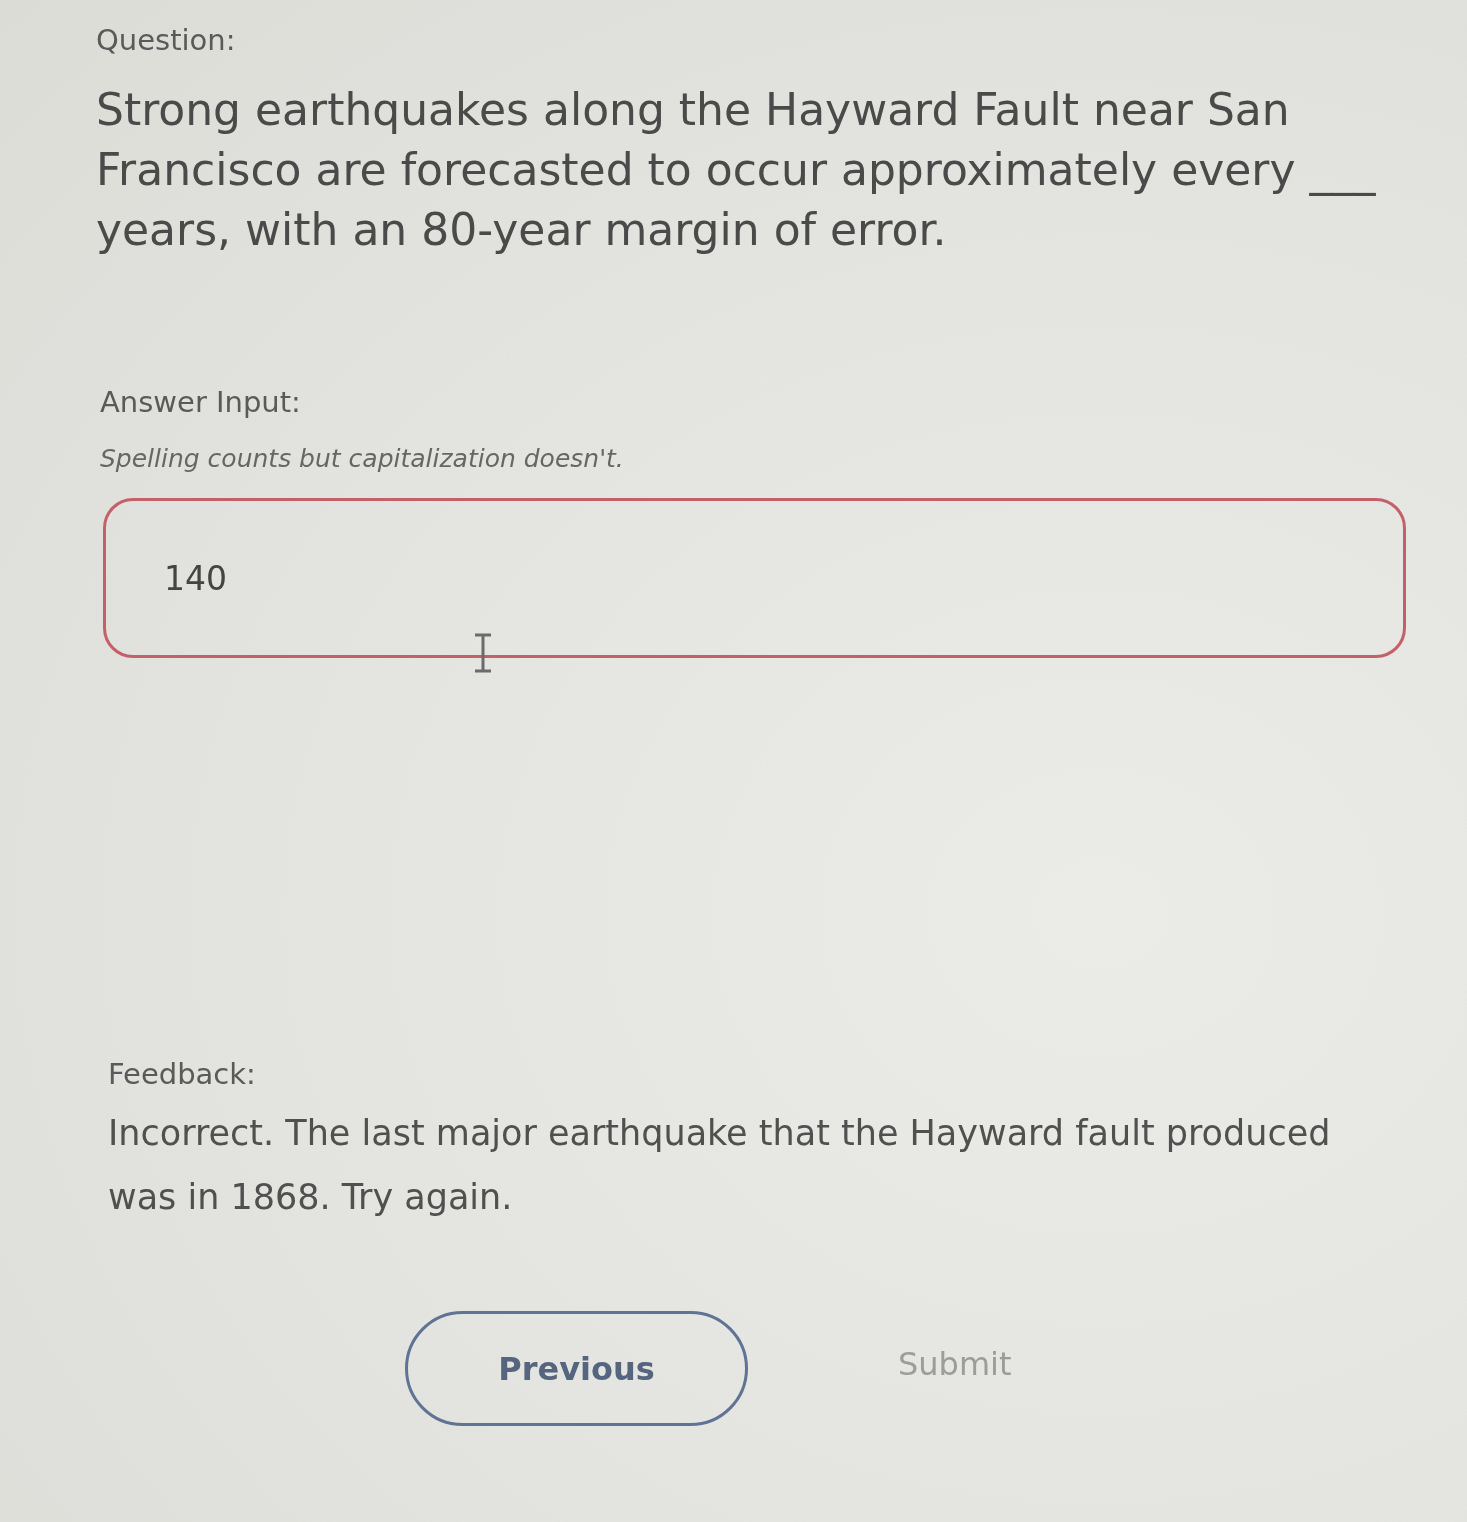 The width and height of the screenshot is (1467, 1522). What do you see at coordinates (166, 40) in the screenshot?
I see `question-label: Question:` at bounding box center [166, 40].